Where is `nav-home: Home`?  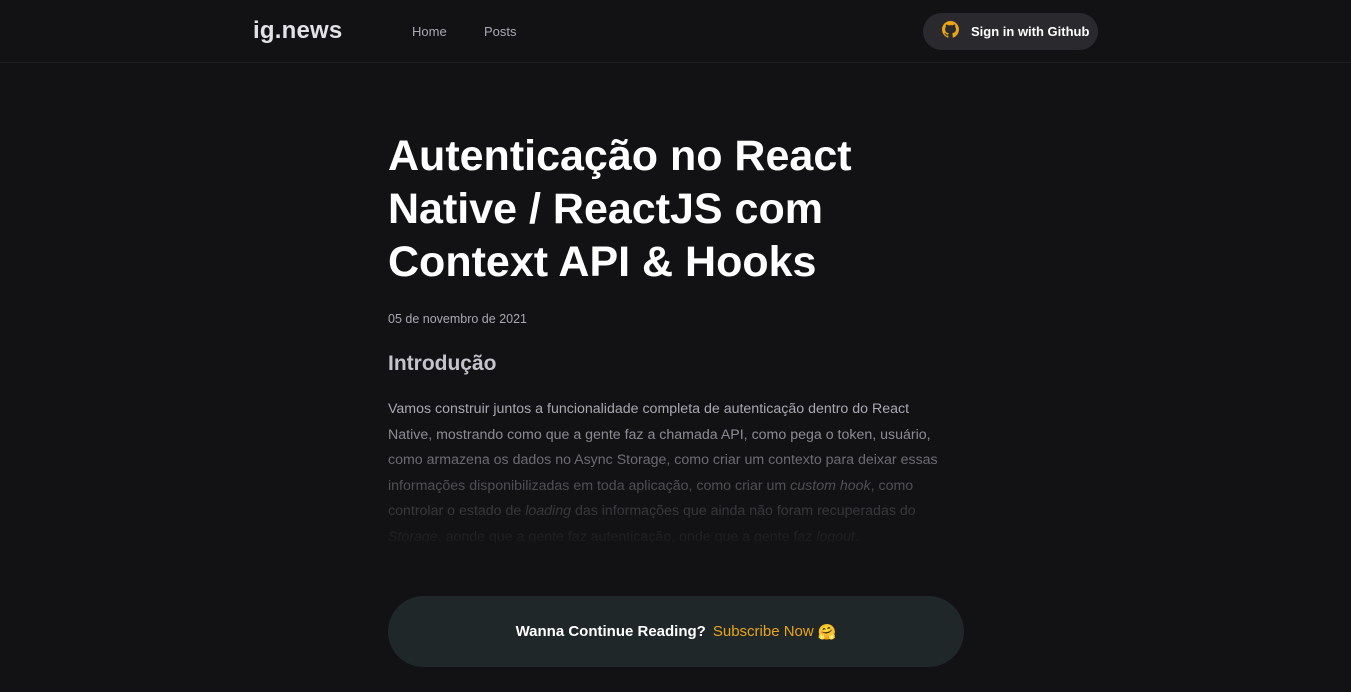 nav-home: Home is located at coordinates (429, 31).